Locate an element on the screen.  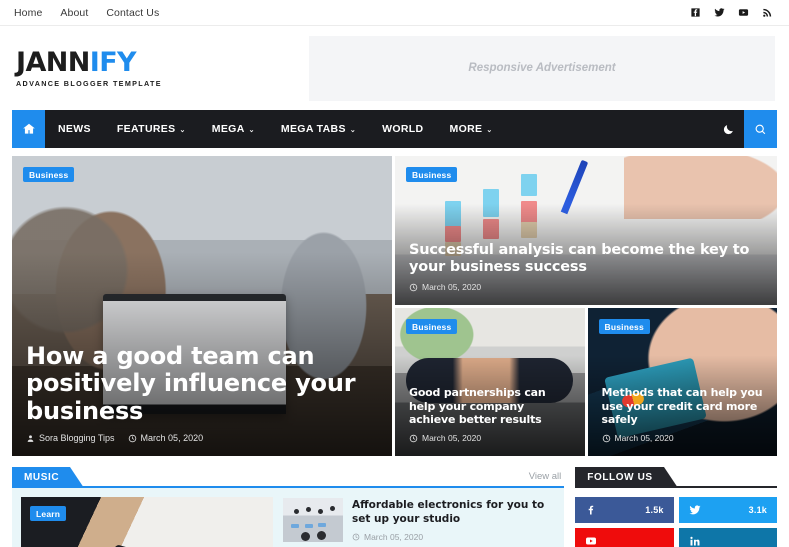
top-nav-link-about: About is located at coordinates (74, 13).